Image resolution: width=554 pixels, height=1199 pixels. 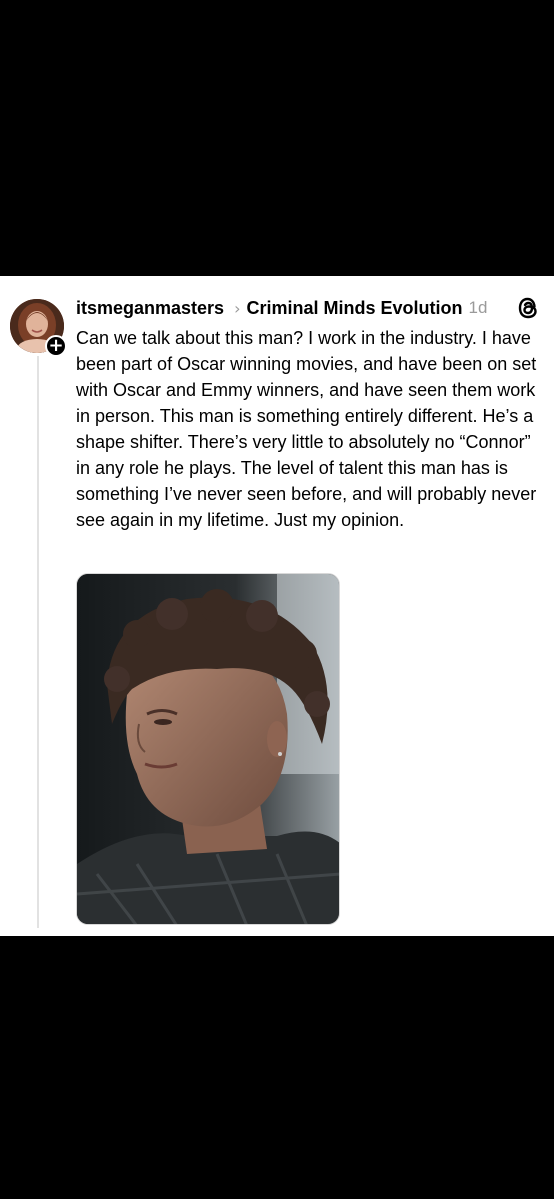 What do you see at coordinates (478, 307) in the screenshot?
I see `post-time: 1d` at bounding box center [478, 307].